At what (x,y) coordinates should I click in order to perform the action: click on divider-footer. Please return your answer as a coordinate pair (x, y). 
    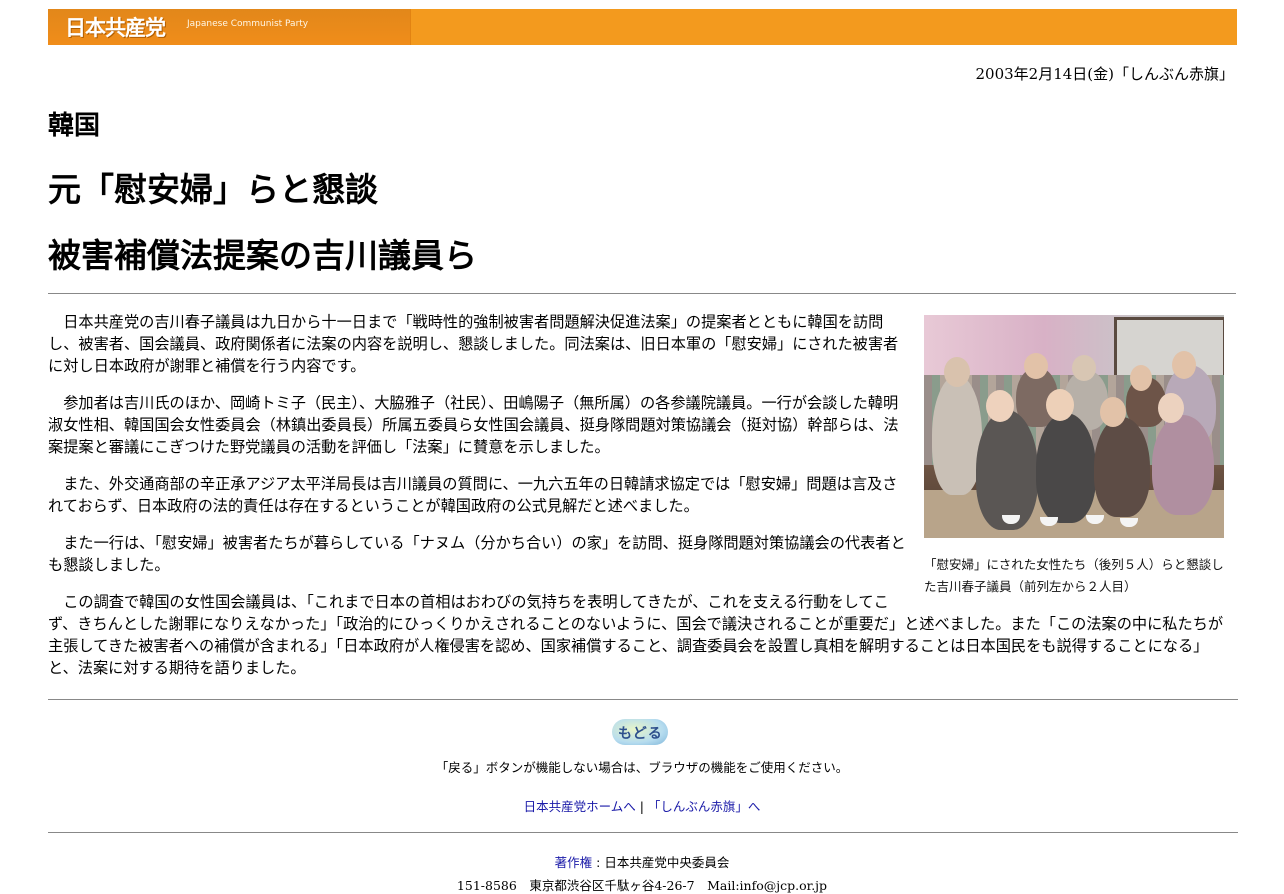
    Looking at the image, I should click on (643, 832).